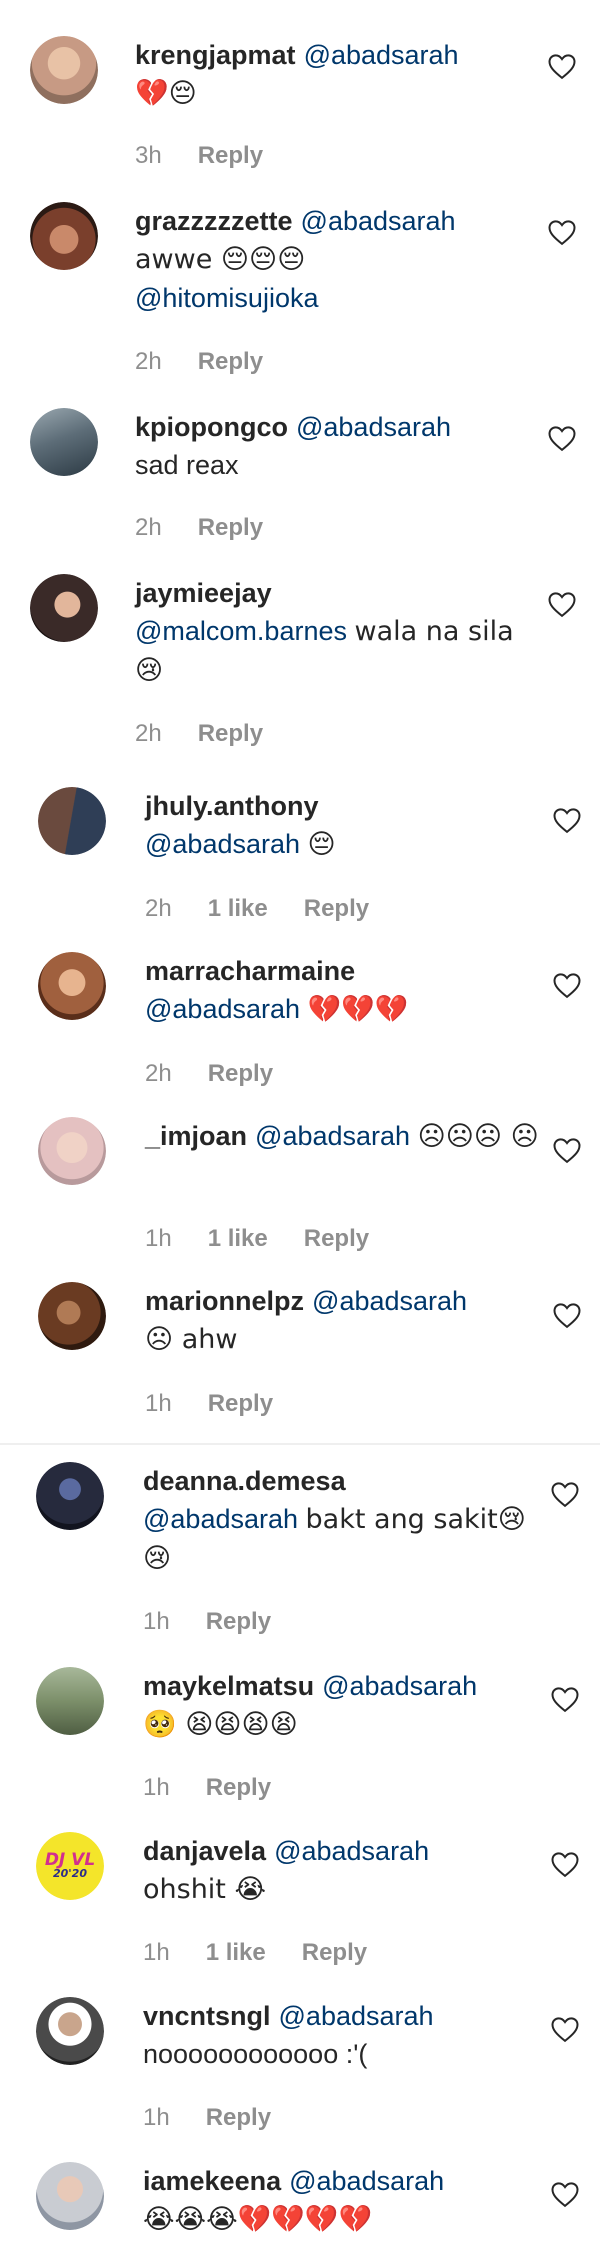 This screenshot has width=600, height=2259. What do you see at coordinates (250, 971) in the screenshot?
I see `comment-username: marracharmaine` at bounding box center [250, 971].